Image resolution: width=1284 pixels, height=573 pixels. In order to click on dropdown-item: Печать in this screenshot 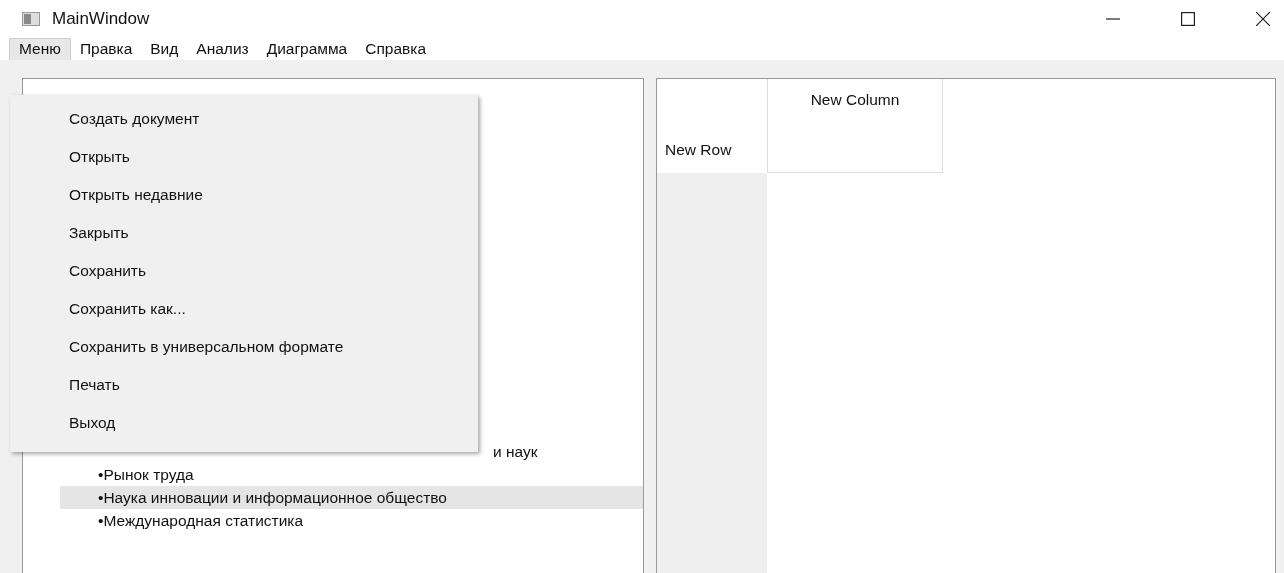, I will do `click(65, 390)`.